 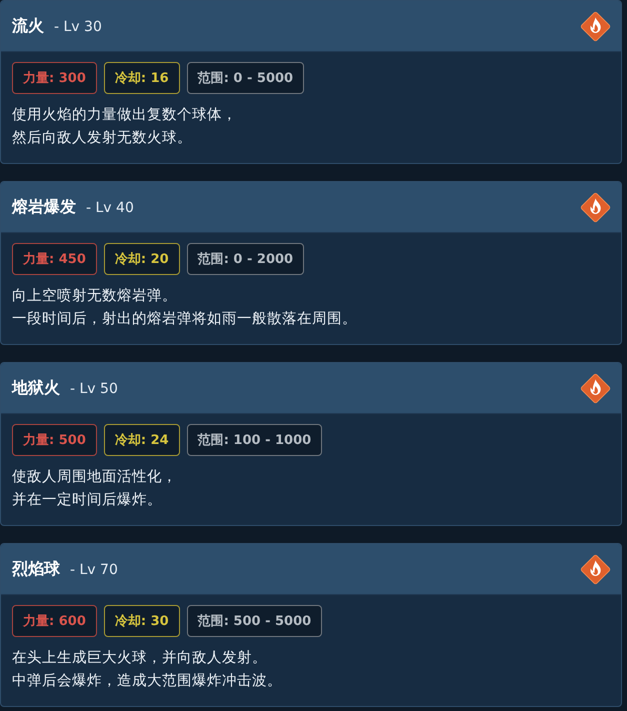 What do you see at coordinates (54, 621) in the screenshot?
I see `power-stat: 力量: 600` at bounding box center [54, 621].